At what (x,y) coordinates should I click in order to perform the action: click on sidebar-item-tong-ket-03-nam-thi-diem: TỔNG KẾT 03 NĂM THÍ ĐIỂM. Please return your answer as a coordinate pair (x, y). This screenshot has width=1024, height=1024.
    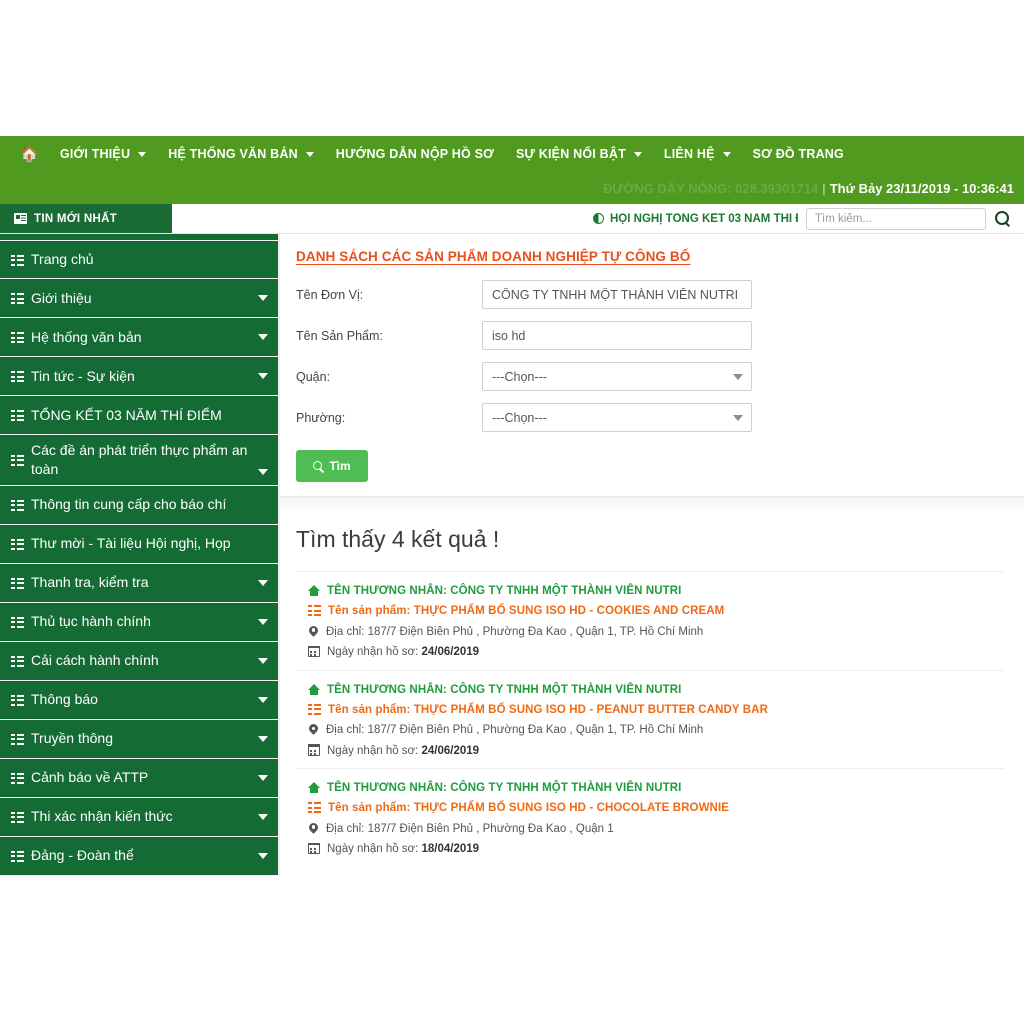
    Looking at the image, I should click on (139, 415).